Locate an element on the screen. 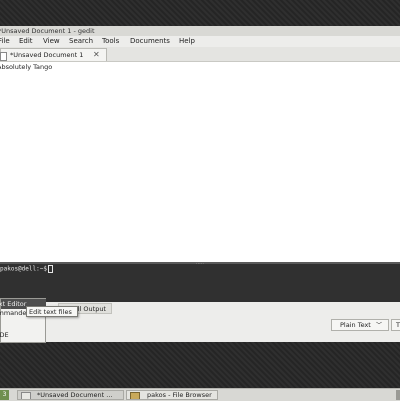 The image size is (400, 401). menu-search: Search is located at coordinates (81, 41).